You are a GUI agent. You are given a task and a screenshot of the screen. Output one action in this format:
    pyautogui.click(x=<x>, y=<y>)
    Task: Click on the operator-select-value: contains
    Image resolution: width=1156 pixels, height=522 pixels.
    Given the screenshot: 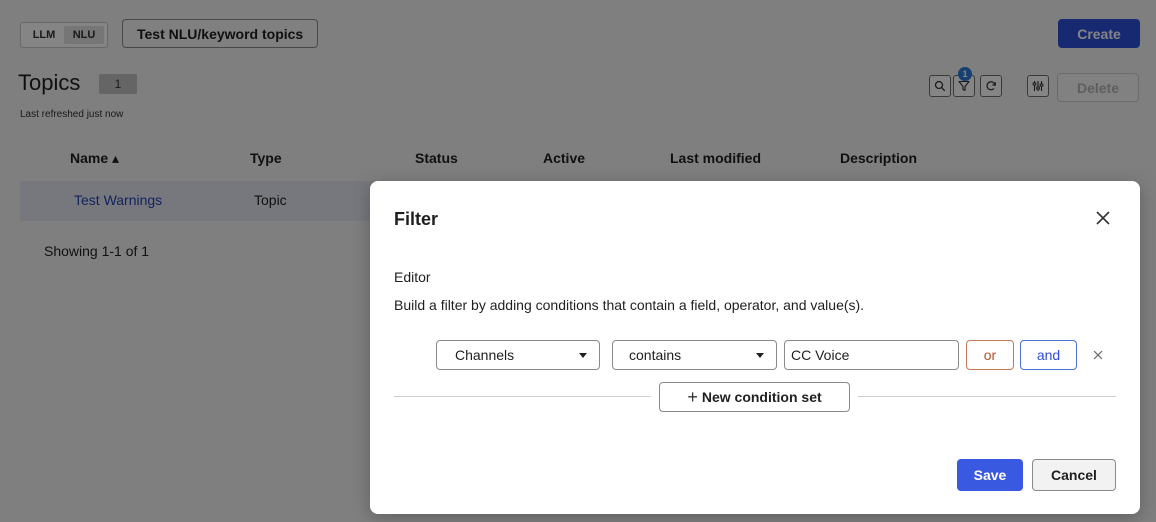 What is the action you would take?
    pyautogui.click(x=655, y=355)
    